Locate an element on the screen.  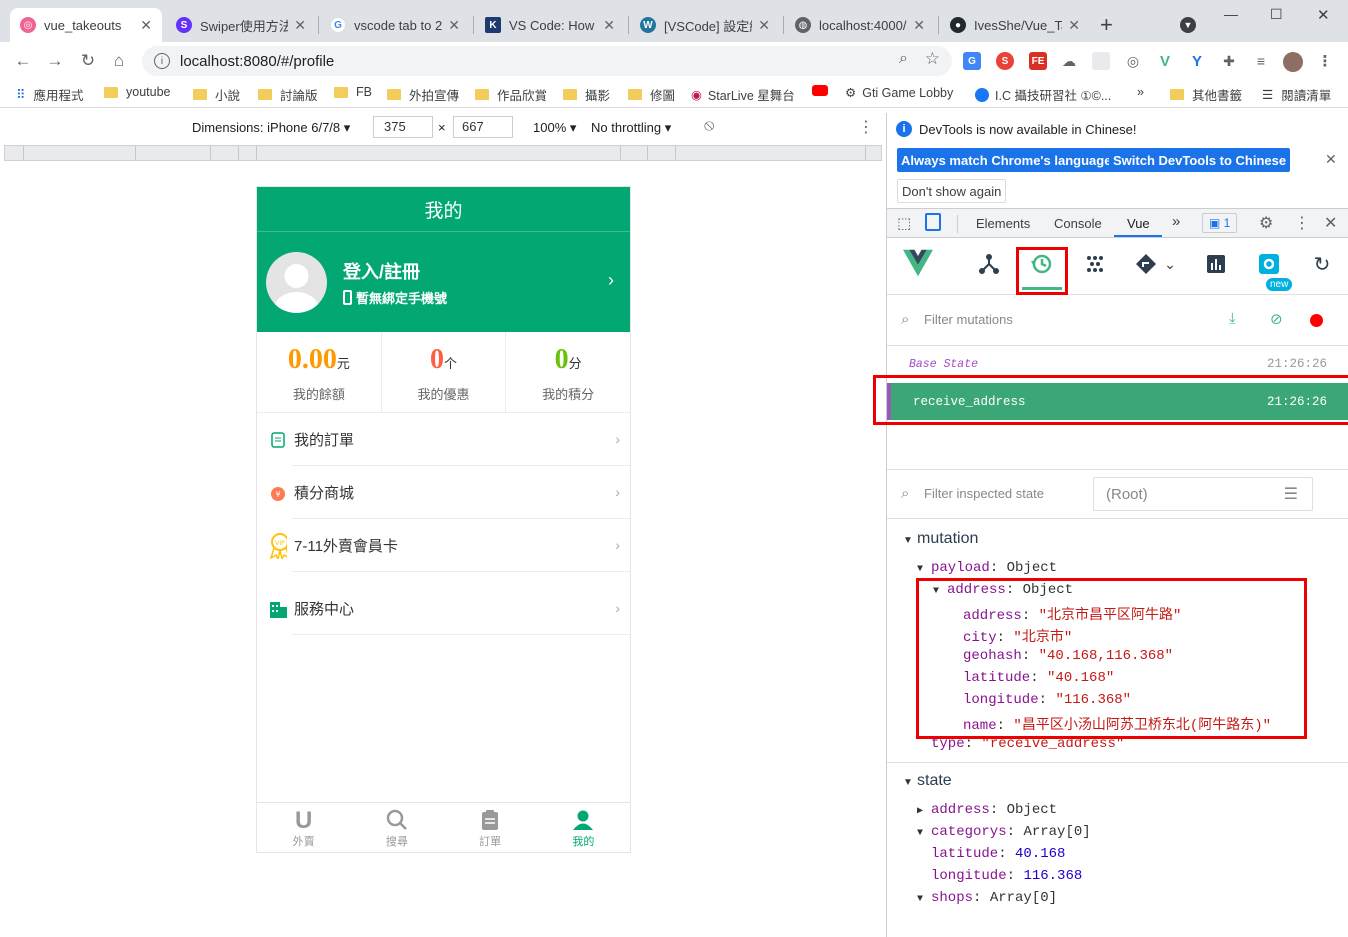
reload-icon: ↻ is located at coordinates (88, 61).